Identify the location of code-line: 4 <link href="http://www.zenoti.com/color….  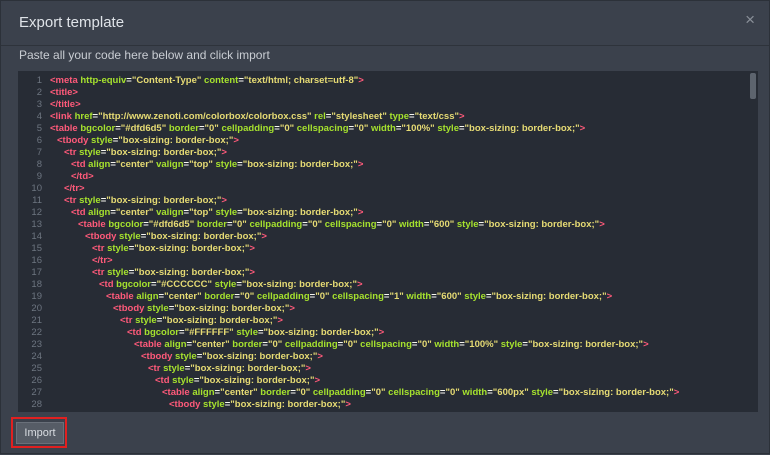
(383, 117).